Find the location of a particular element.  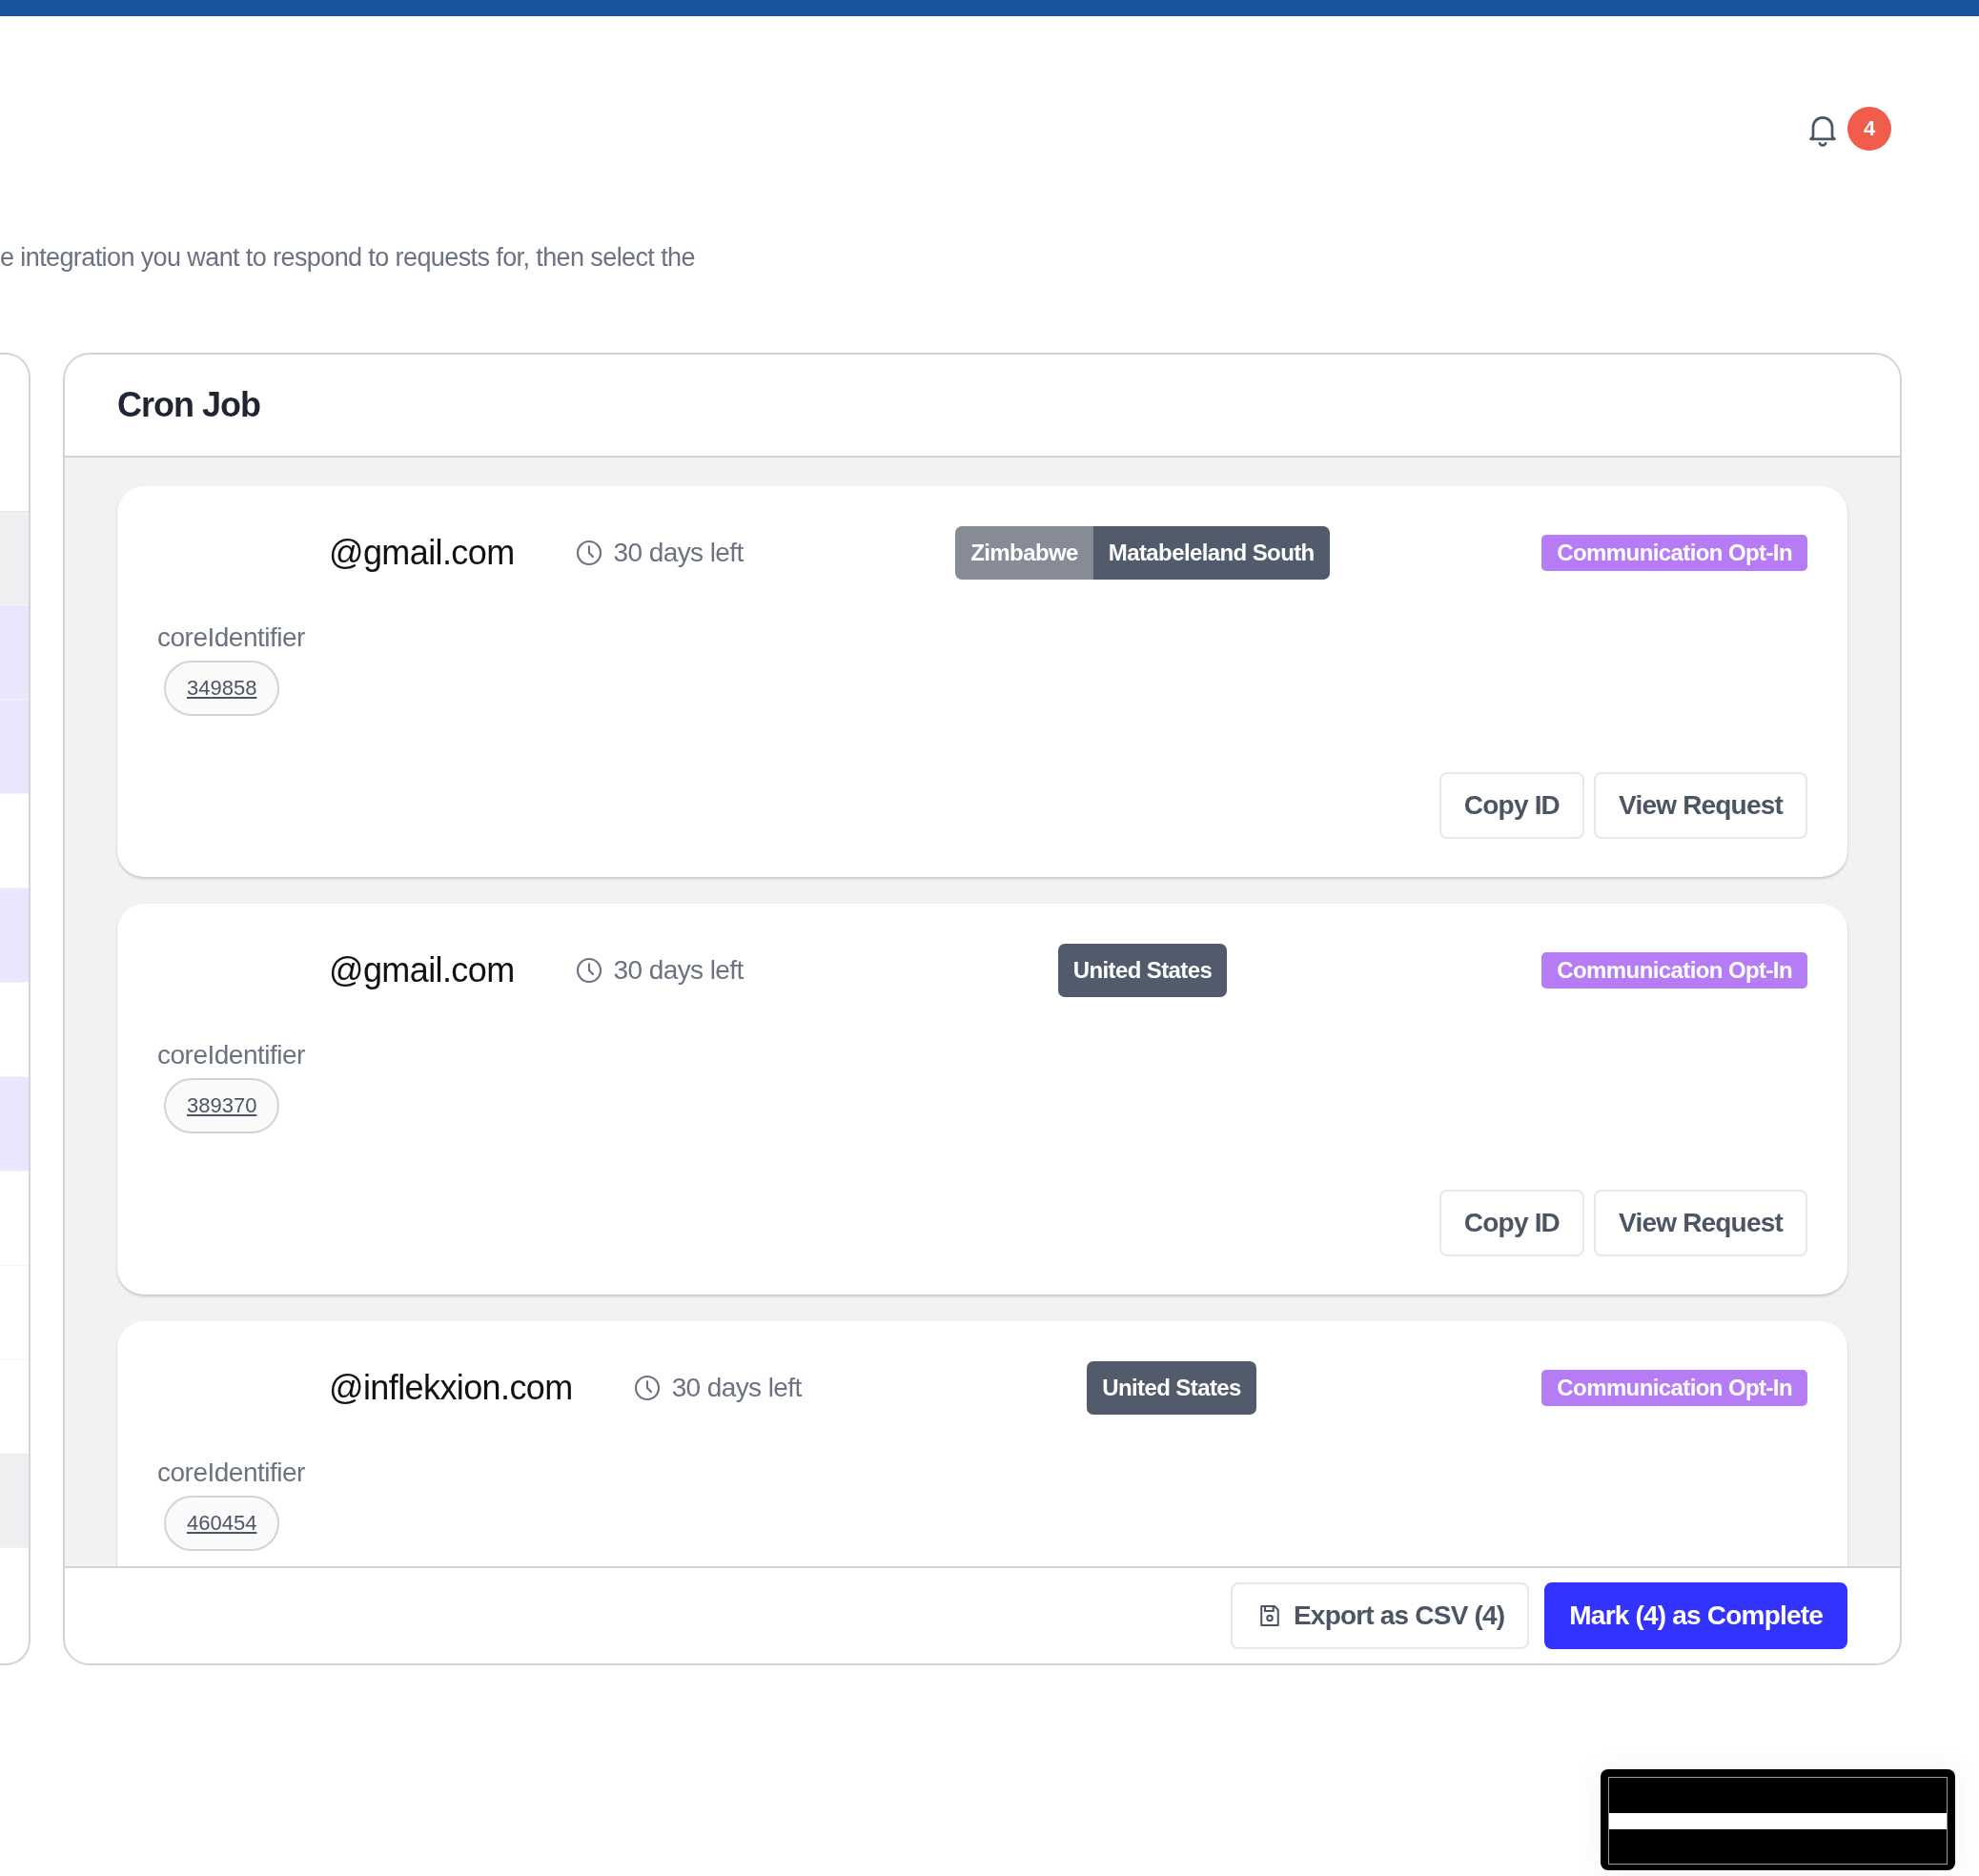

identifier-link: 389370 is located at coordinates (222, 1105).